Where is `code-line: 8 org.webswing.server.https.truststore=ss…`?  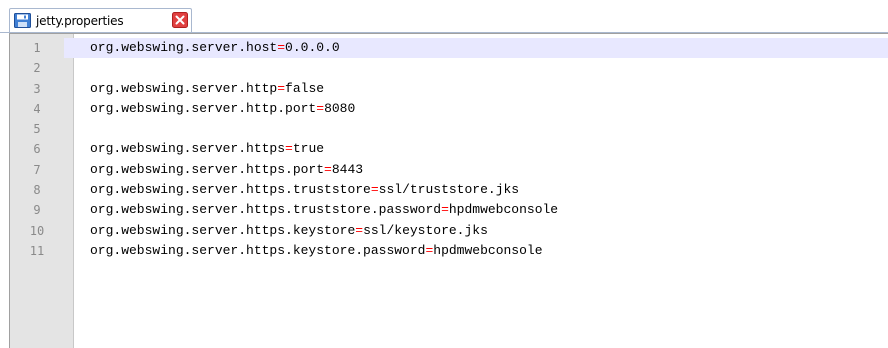 code-line: 8 org.webswing.server.https.truststore=ss… is located at coordinates (449, 190).